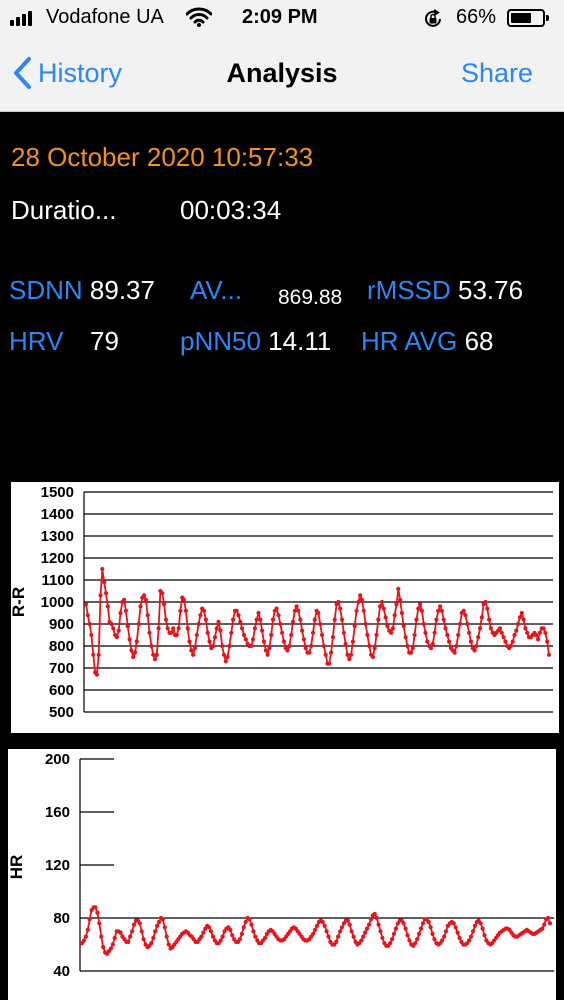 The height and width of the screenshot is (1000, 564). I want to click on rr-chart-y-tick-label: 1200, so click(57, 558).